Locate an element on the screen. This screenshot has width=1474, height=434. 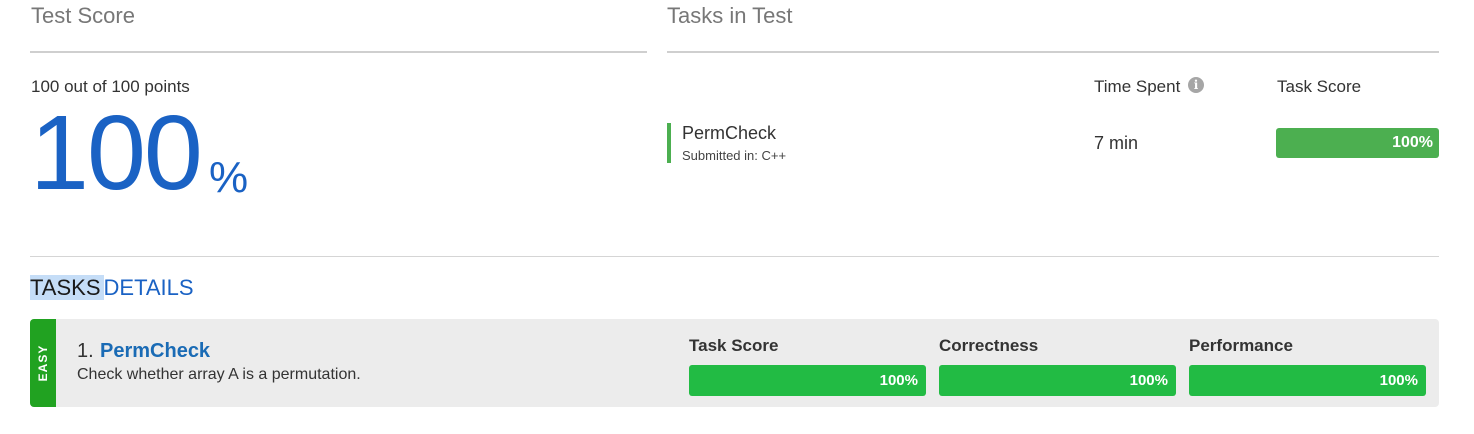
metric-value-correctness: 100% is located at coordinates (1148, 380).